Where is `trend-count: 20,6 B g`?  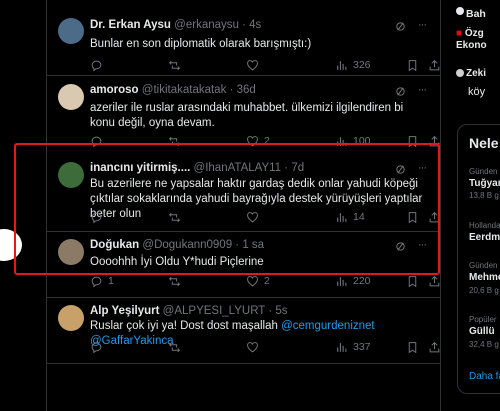 trend-count: 20,6 B g is located at coordinates (484, 290).